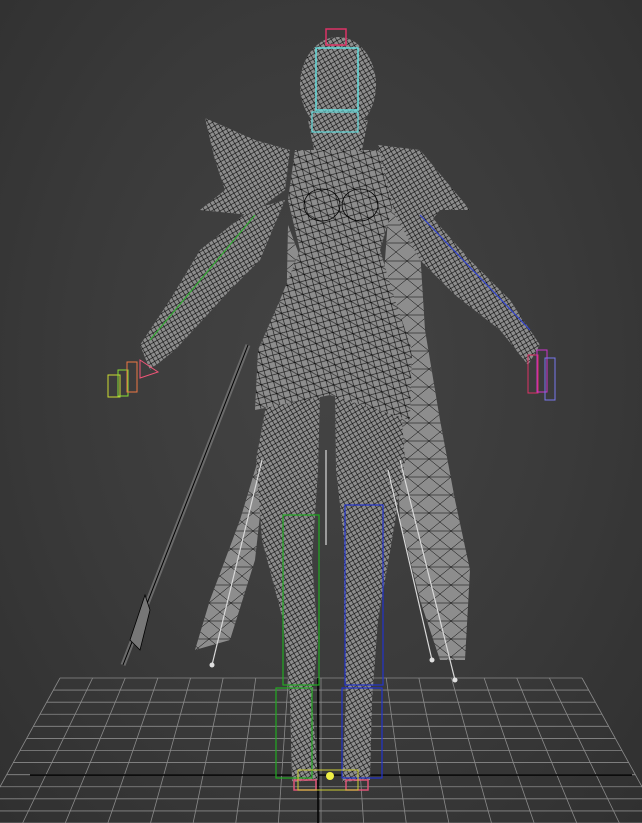 The height and width of the screenshot is (823, 642). What do you see at coordinates (357, 785) in the screenshot?
I see `right-foot-bone` at bounding box center [357, 785].